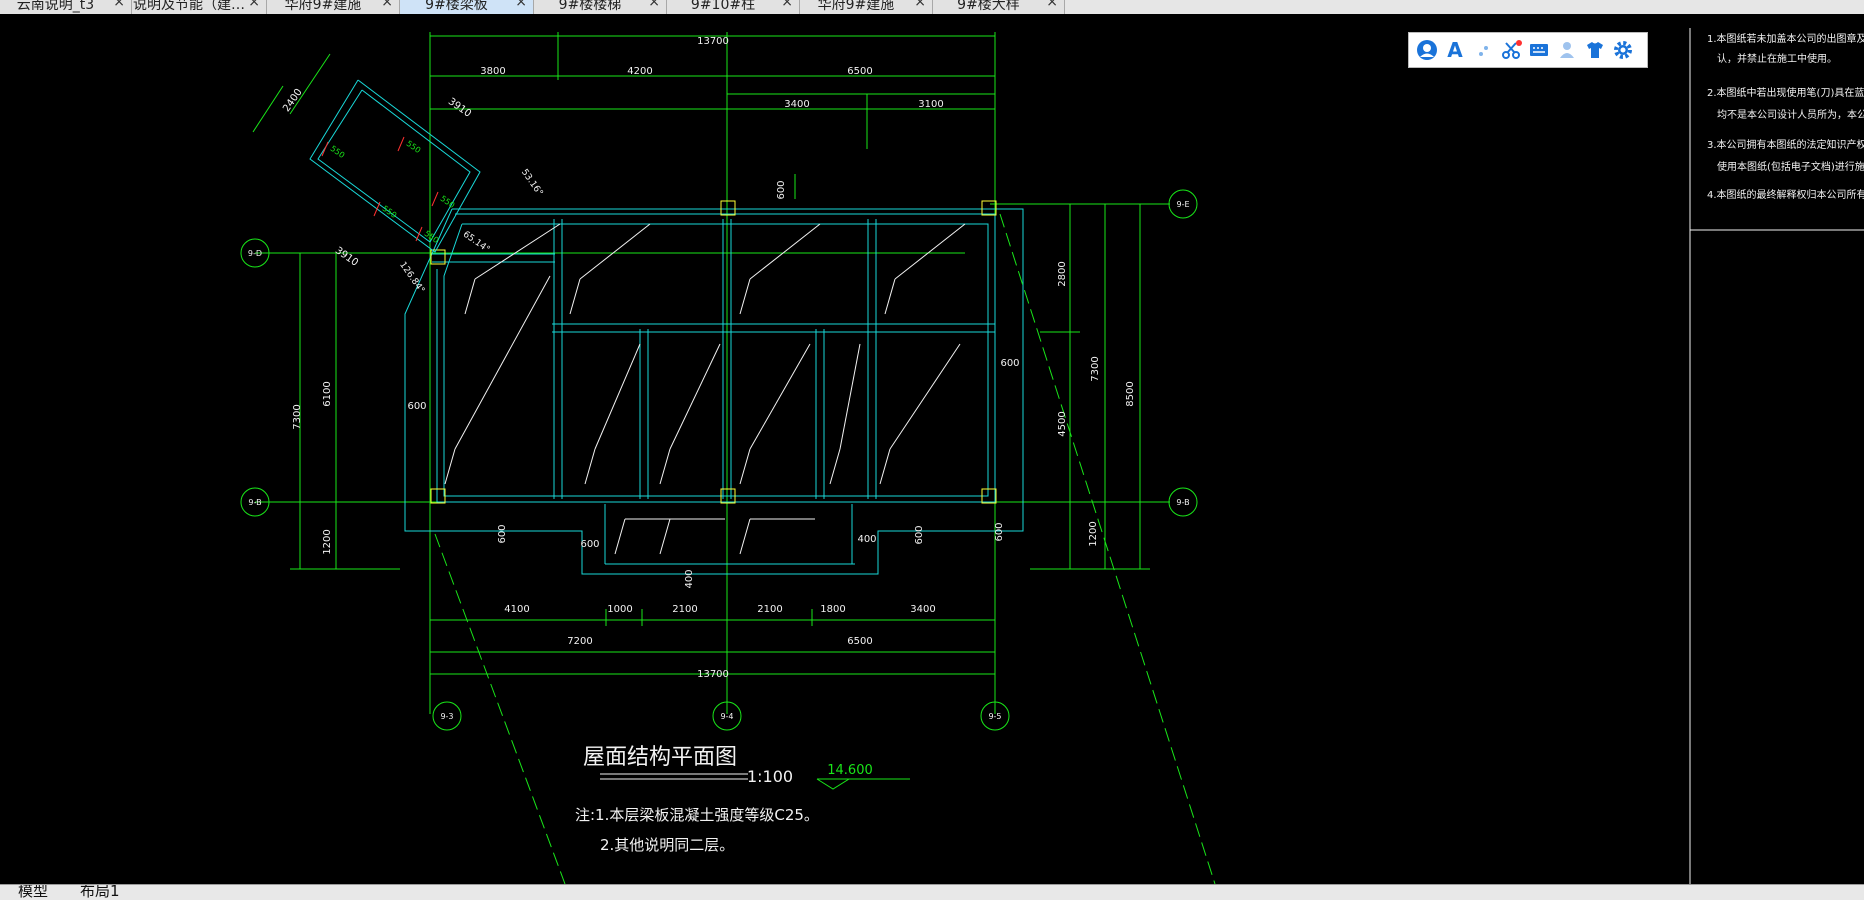 The image size is (1864, 900). Describe the element at coordinates (1107, 548) in the screenshot. I see `dashed-guide` at that location.